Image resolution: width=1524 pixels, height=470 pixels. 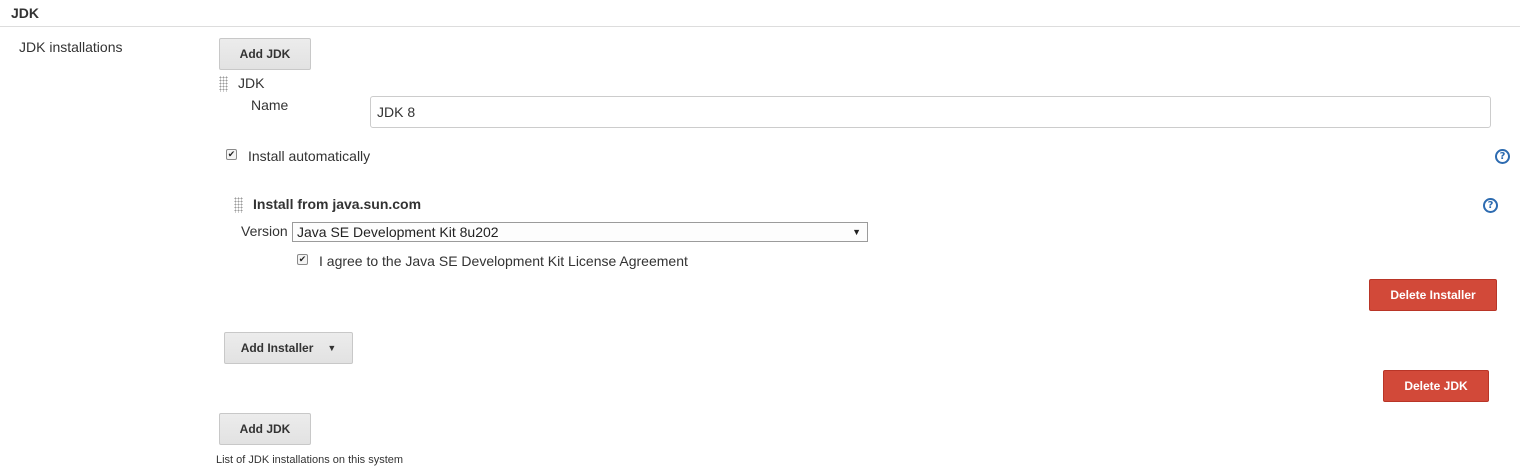 I want to click on version-select: Java SE Development Kit 8u202 ▼, so click(x=580, y=232).